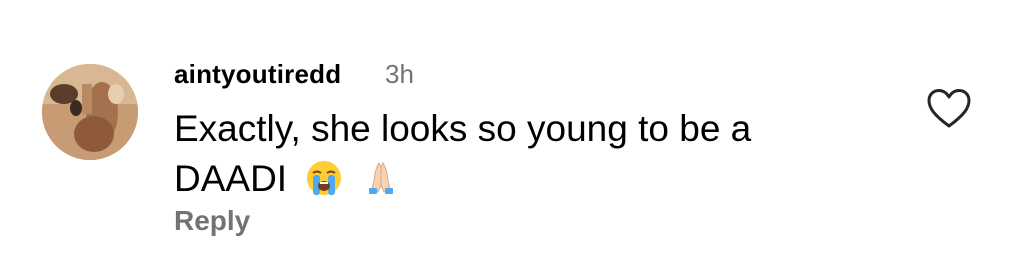  Describe the element at coordinates (463, 128) in the screenshot. I see `comment-text-line-1: Exactly, she looks so young to be a` at that location.